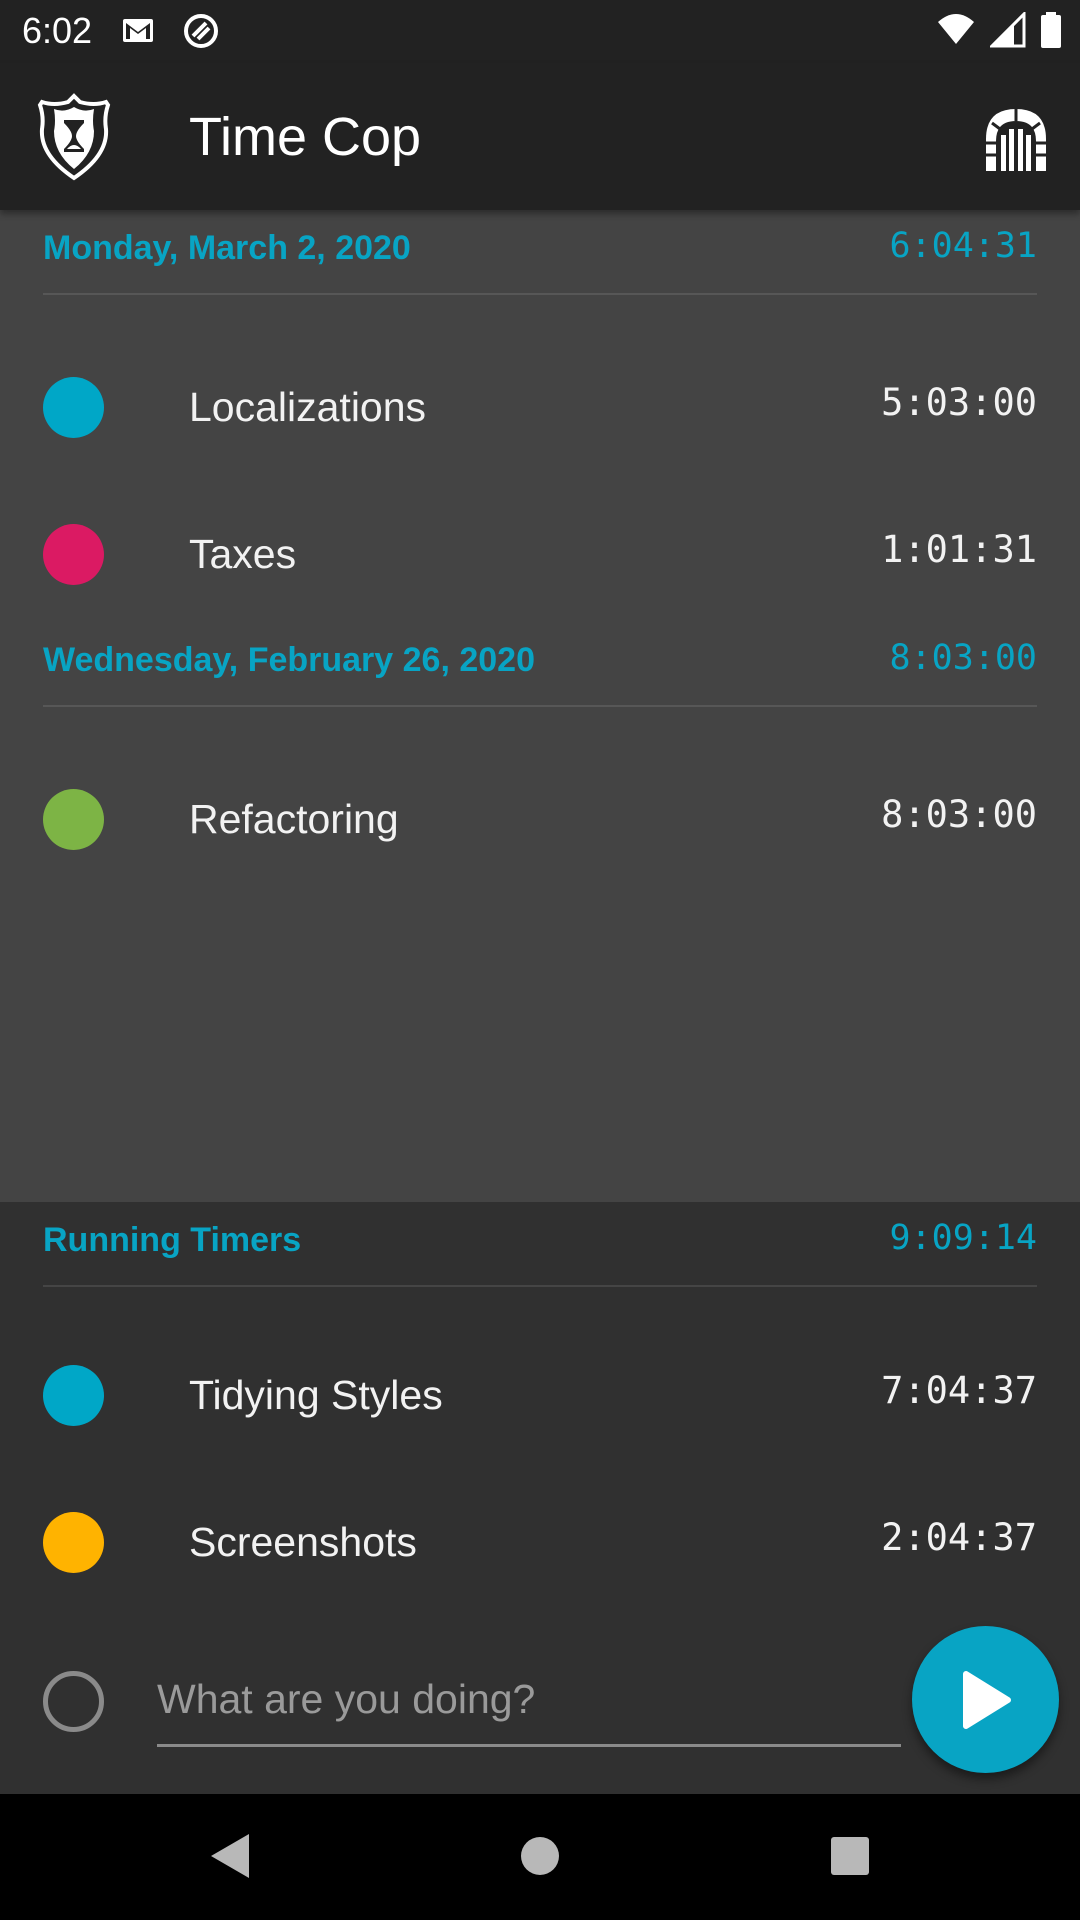 The width and height of the screenshot is (1080, 1920). I want to click on day-date: Monday, March 2, 2020, so click(227, 248).